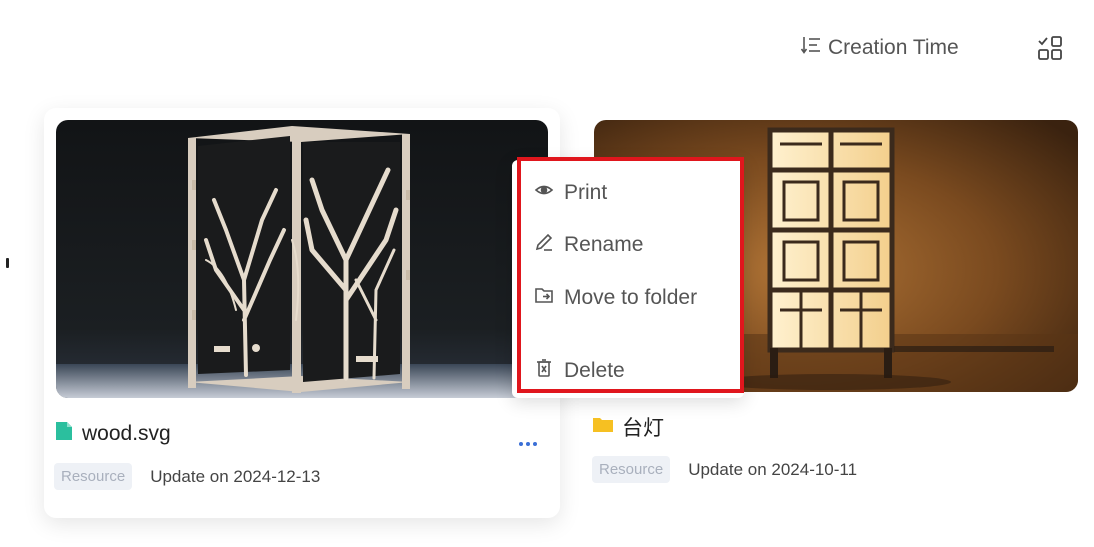 The height and width of the screenshot is (547, 1094). I want to click on folder-meta: Resource Update on 2024-10-11, so click(724, 469).